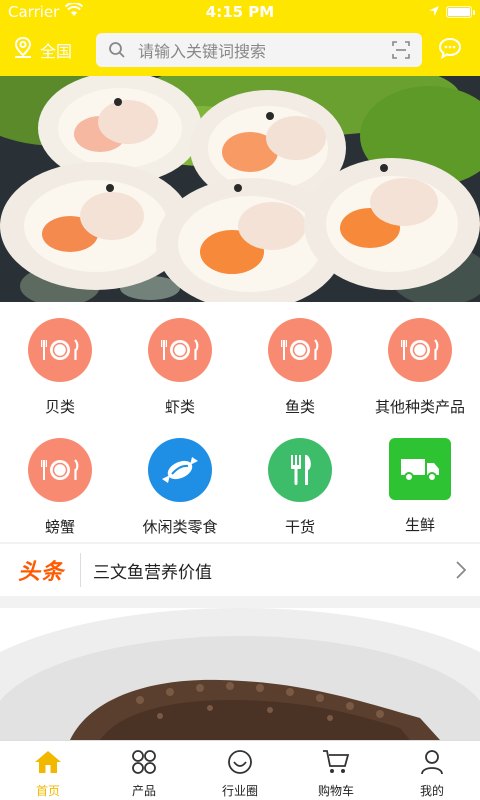 This screenshot has width=480, height=800. What do you see at coordinates (81, 570) in the screenshot?
I see `headline-divider` at bounding box center [81, 570].